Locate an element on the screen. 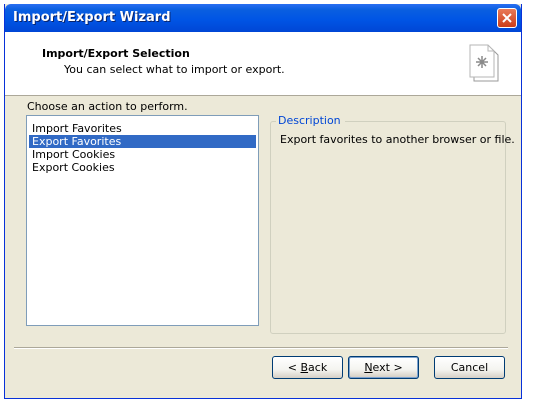 The image size is (534, 417). back-mnemonic: B is located at coordinates (304, 367).